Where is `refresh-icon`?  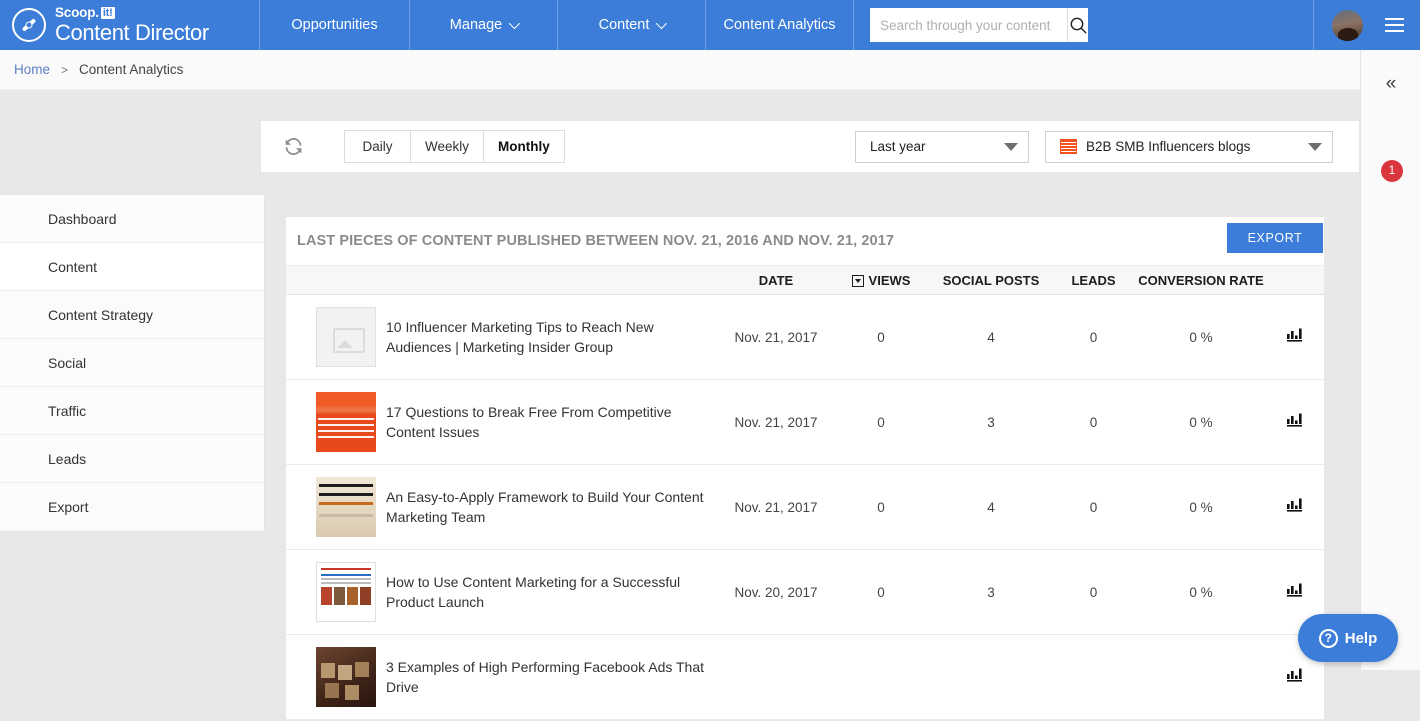
refresh-icon is located at coordinates (293, 146).